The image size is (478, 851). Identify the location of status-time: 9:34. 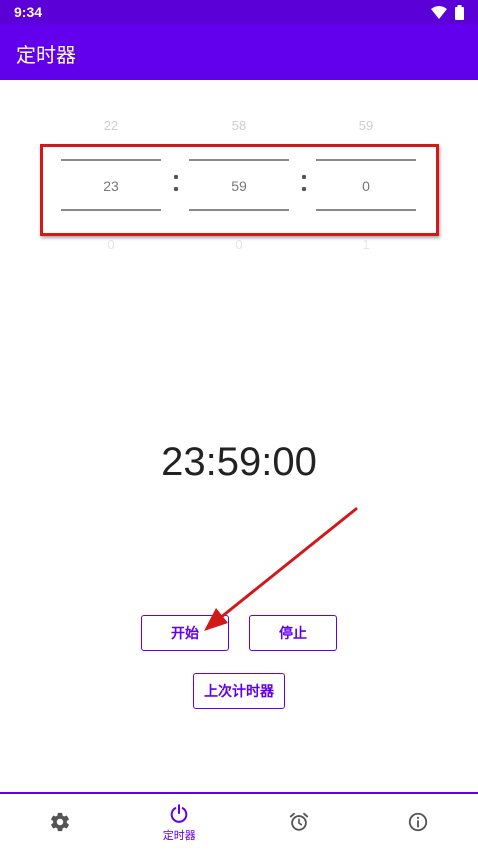
(28, 12).